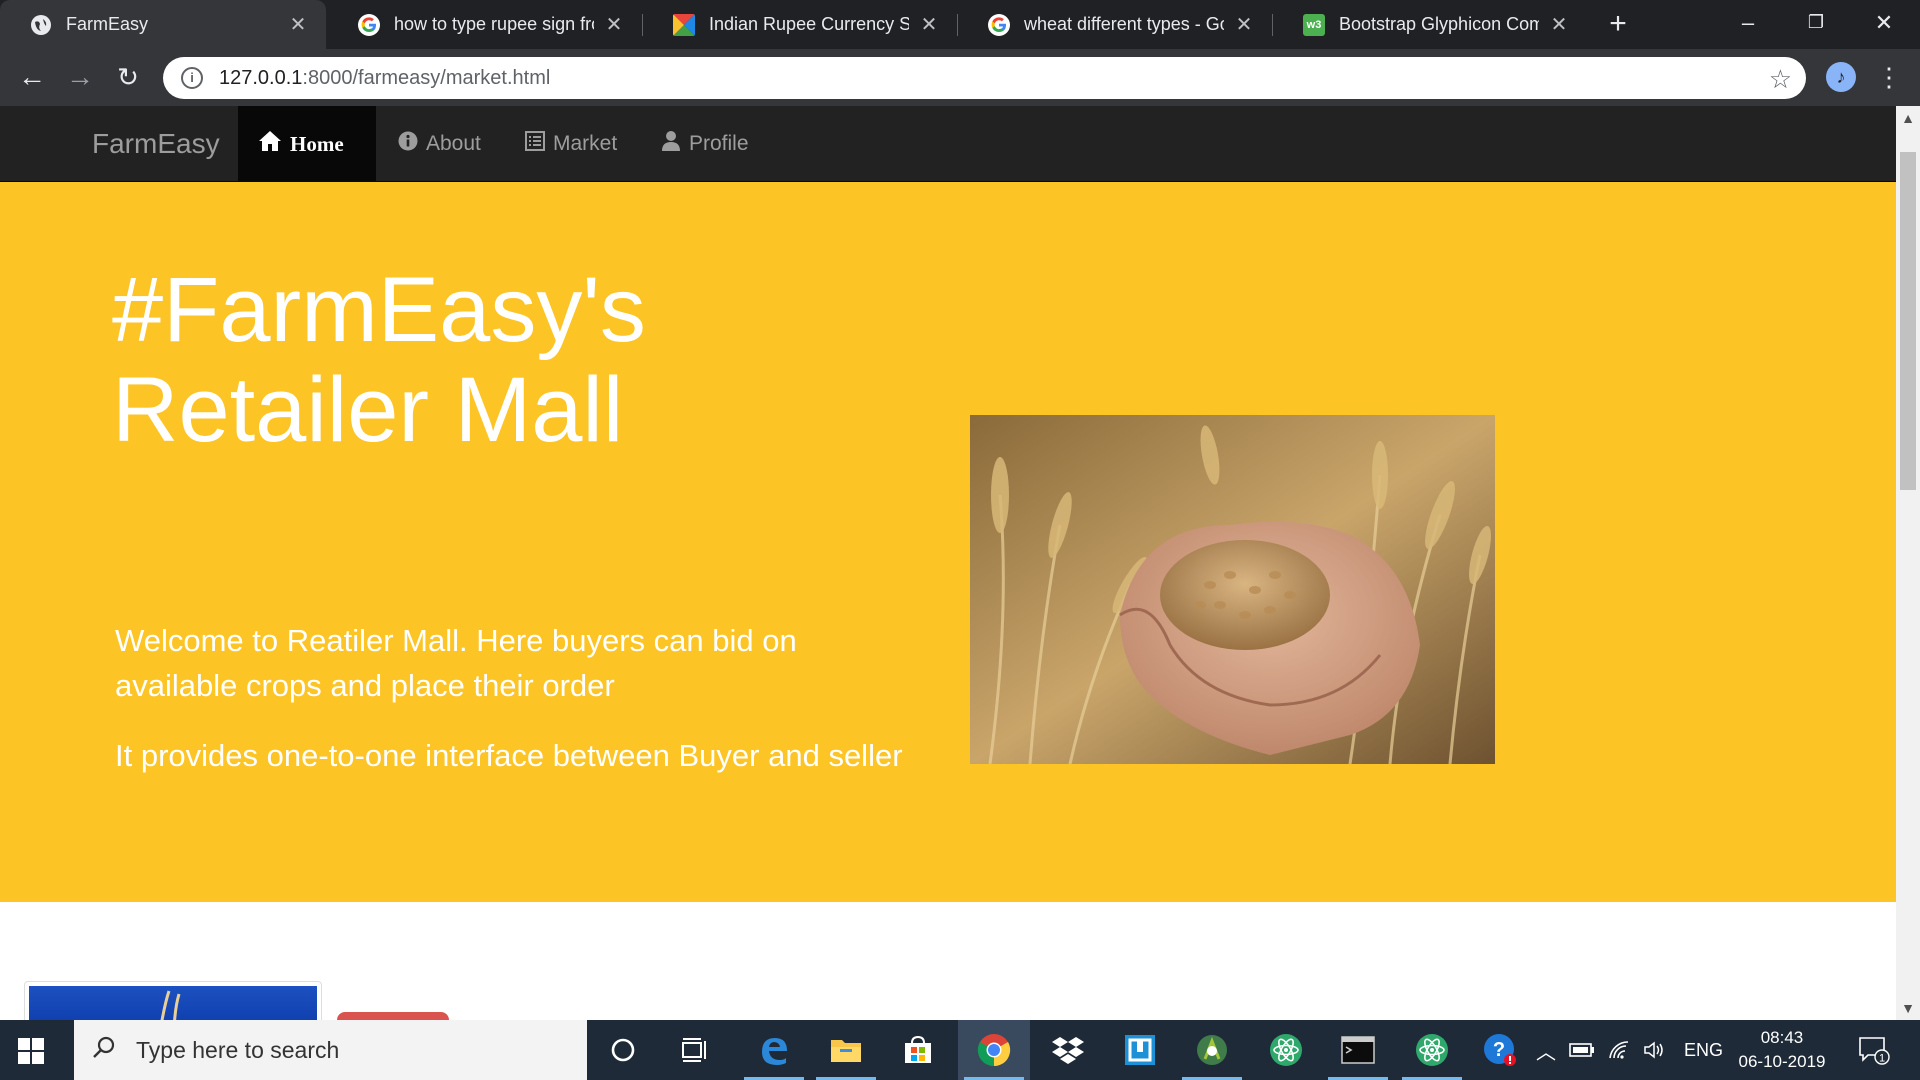  I want to click on product-image, so click(173, 1003).